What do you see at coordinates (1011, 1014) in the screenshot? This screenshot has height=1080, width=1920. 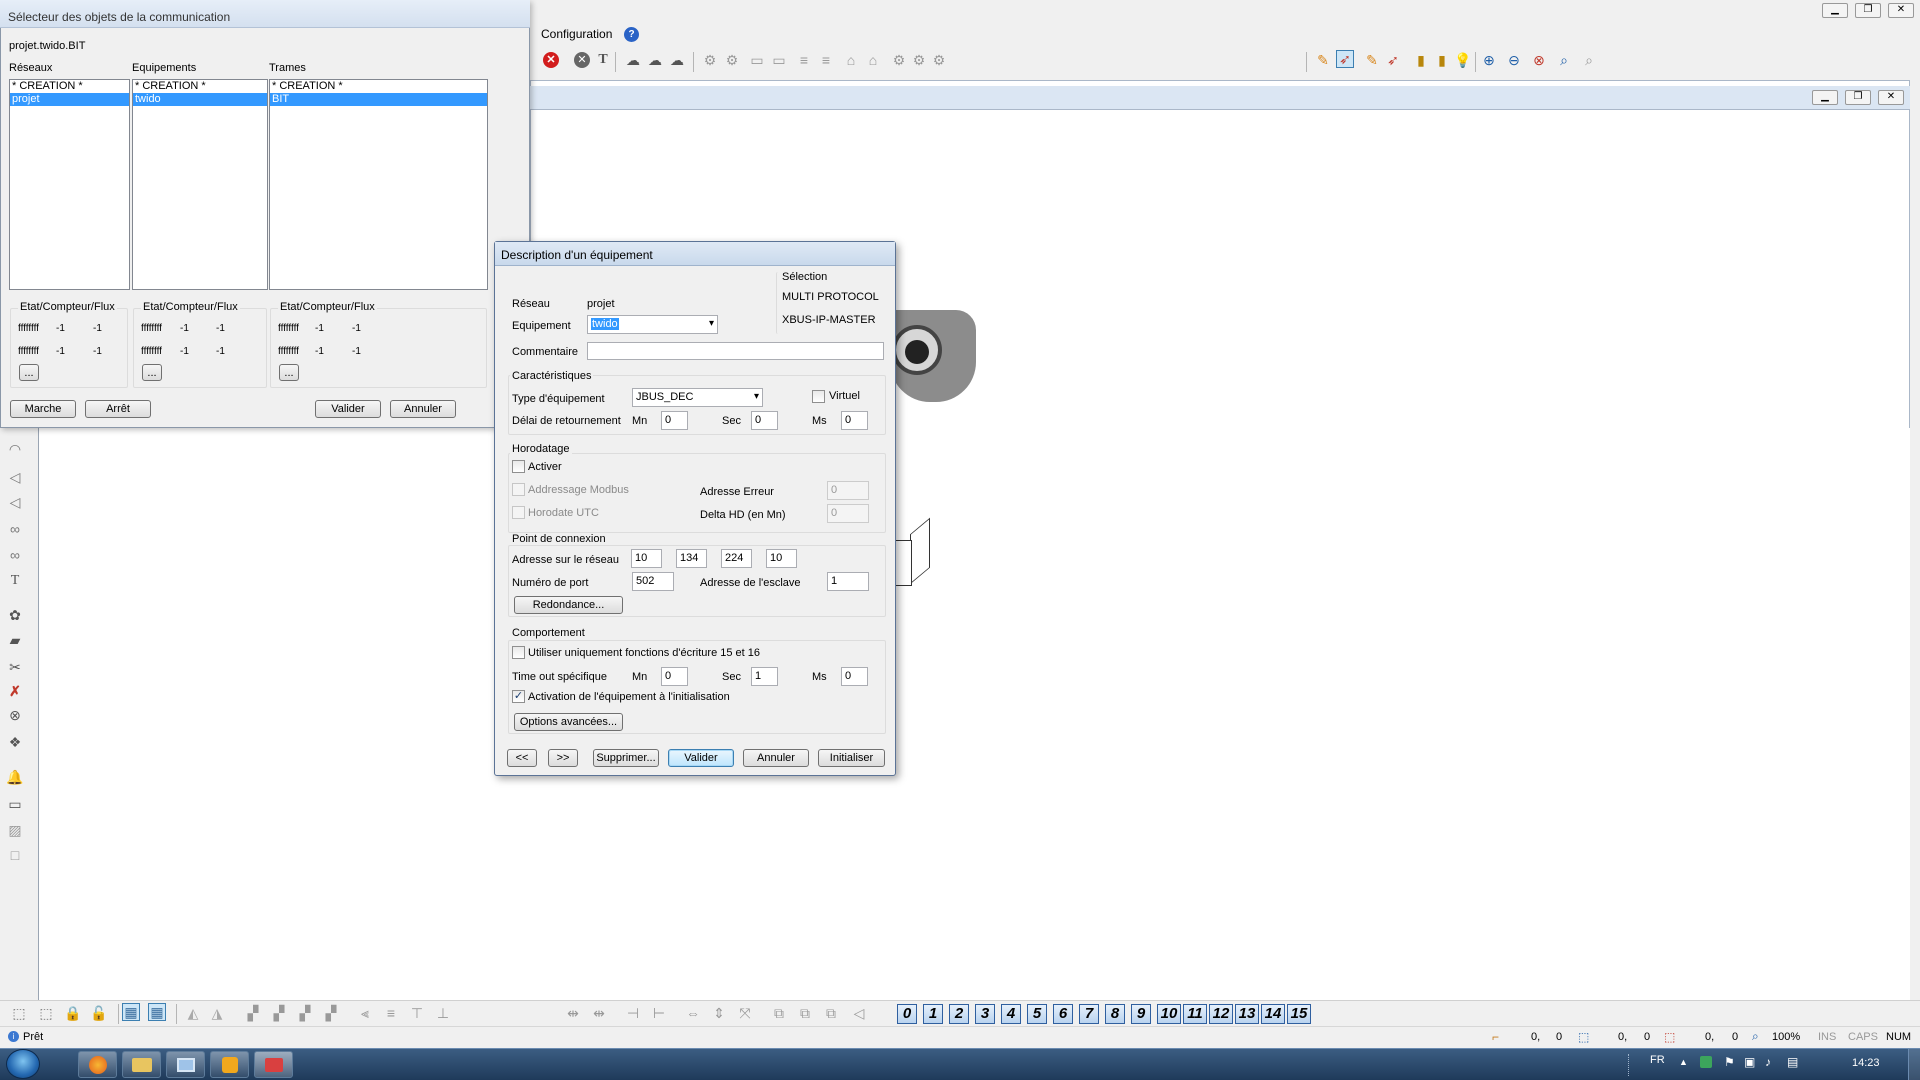 I see `layer-4: 4` at bounding box center [1011, 1014].